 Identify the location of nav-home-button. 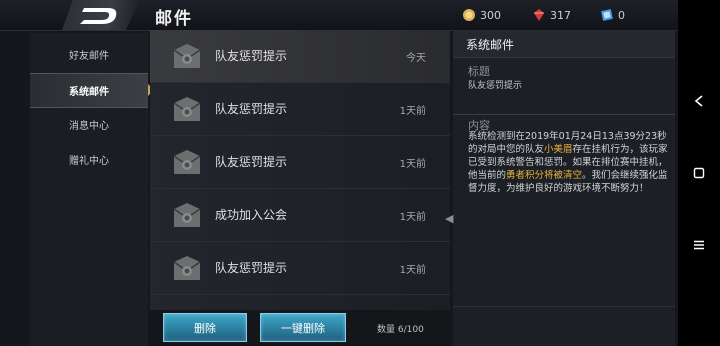
(699, 173).